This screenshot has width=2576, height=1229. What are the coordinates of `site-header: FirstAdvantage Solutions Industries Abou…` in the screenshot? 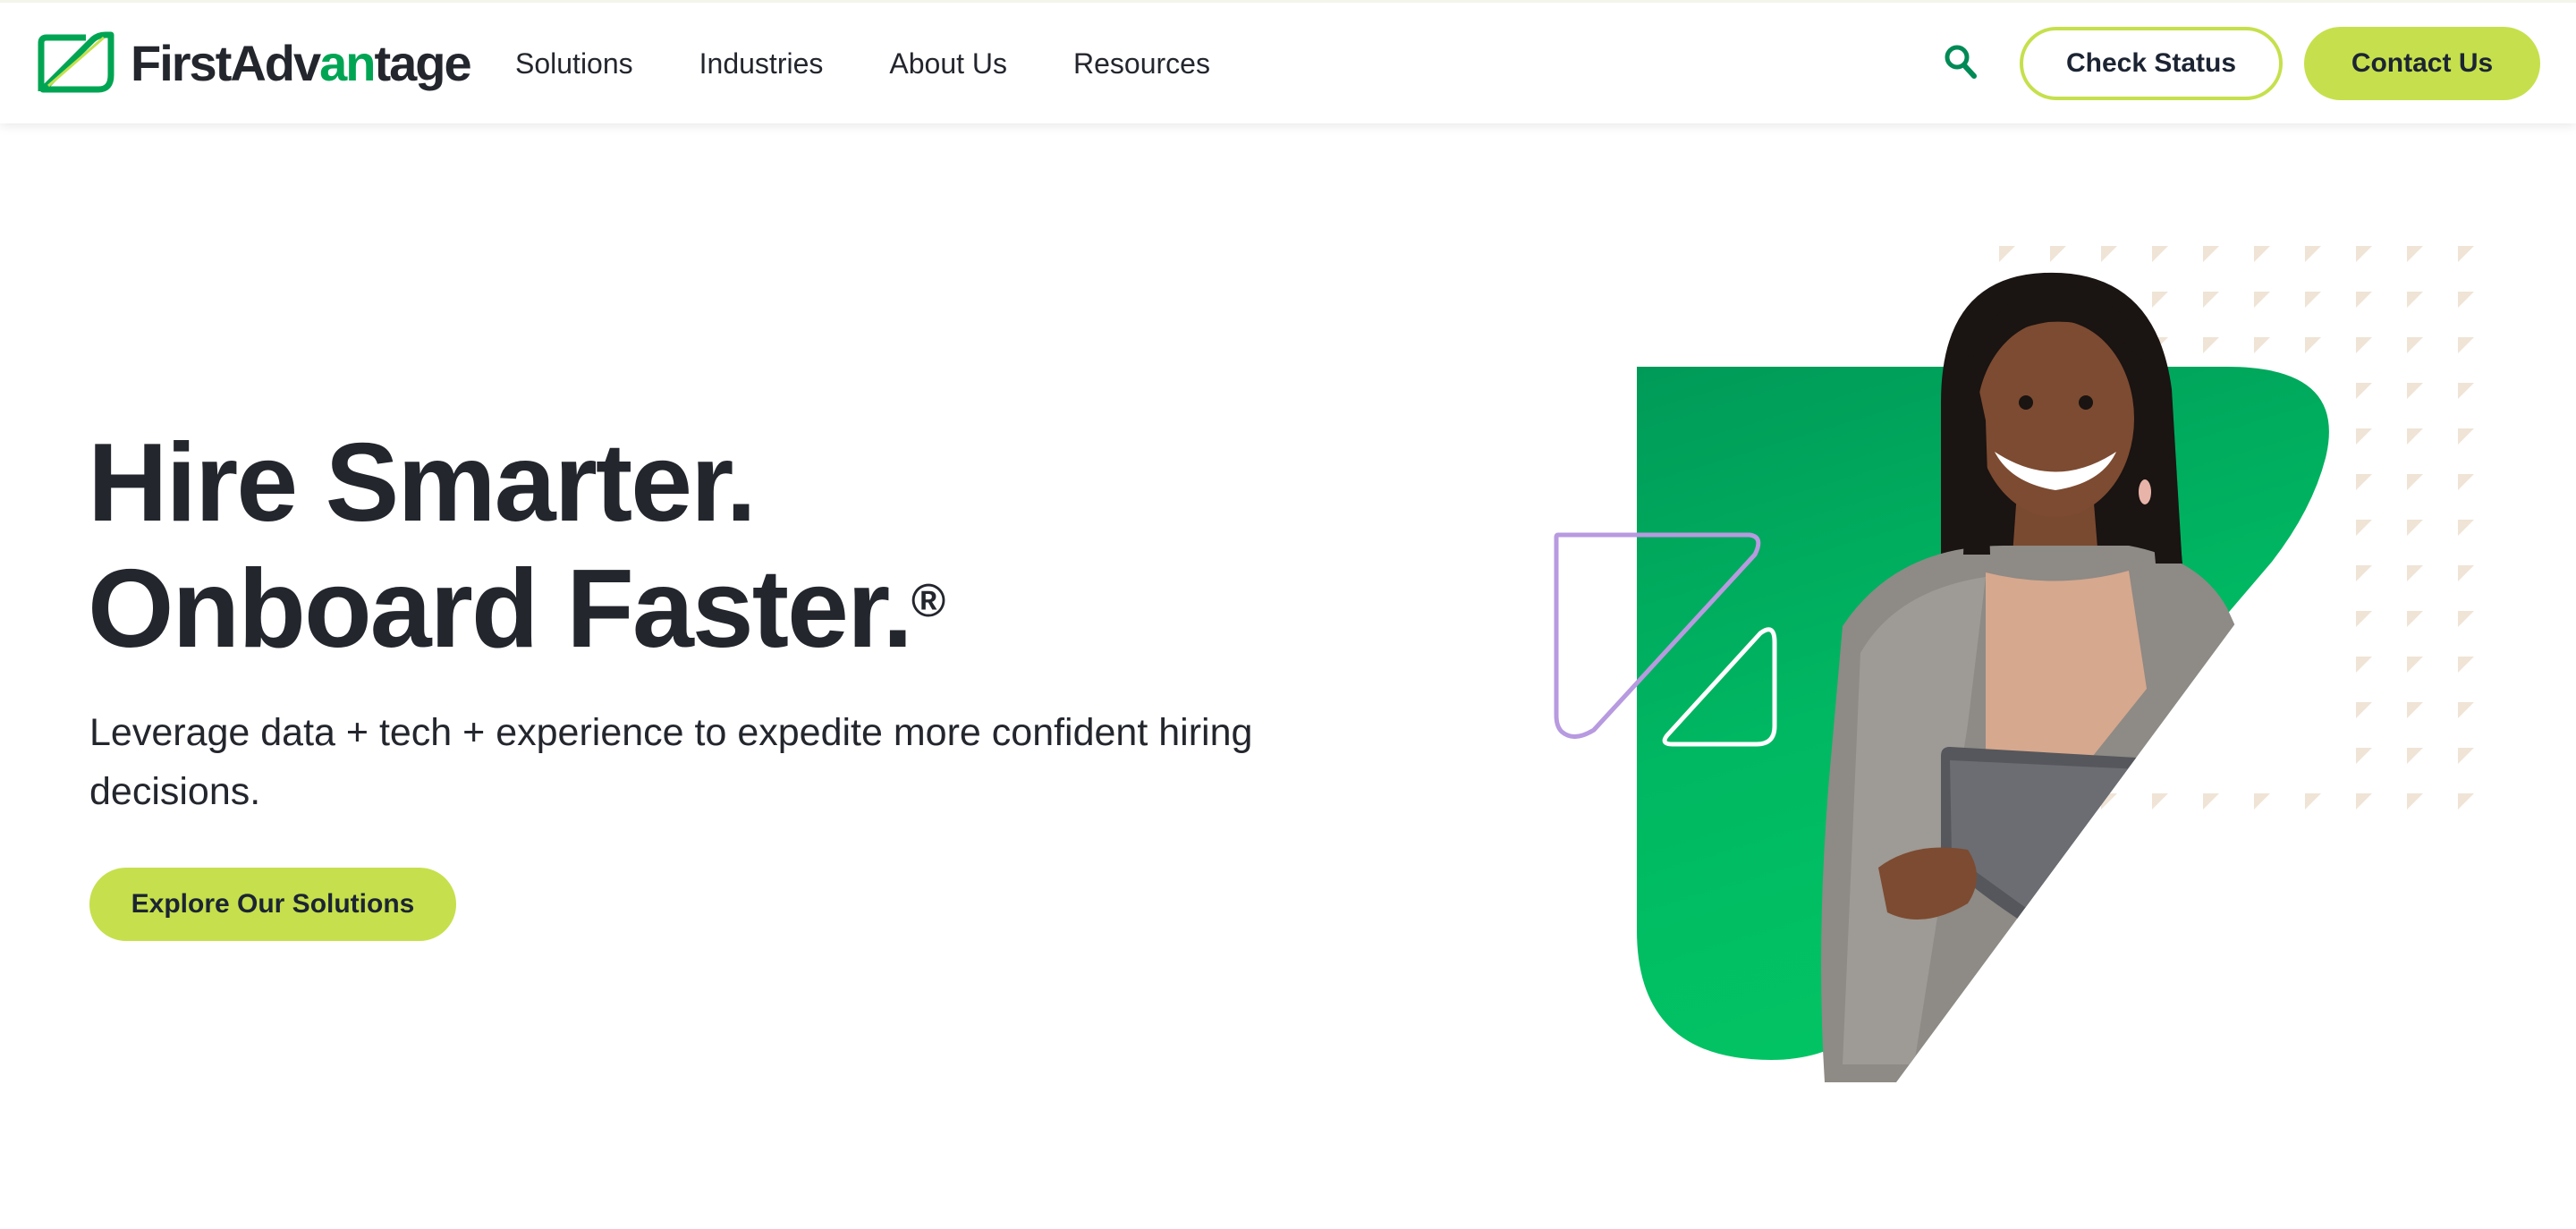 It's located at (1288, 61).